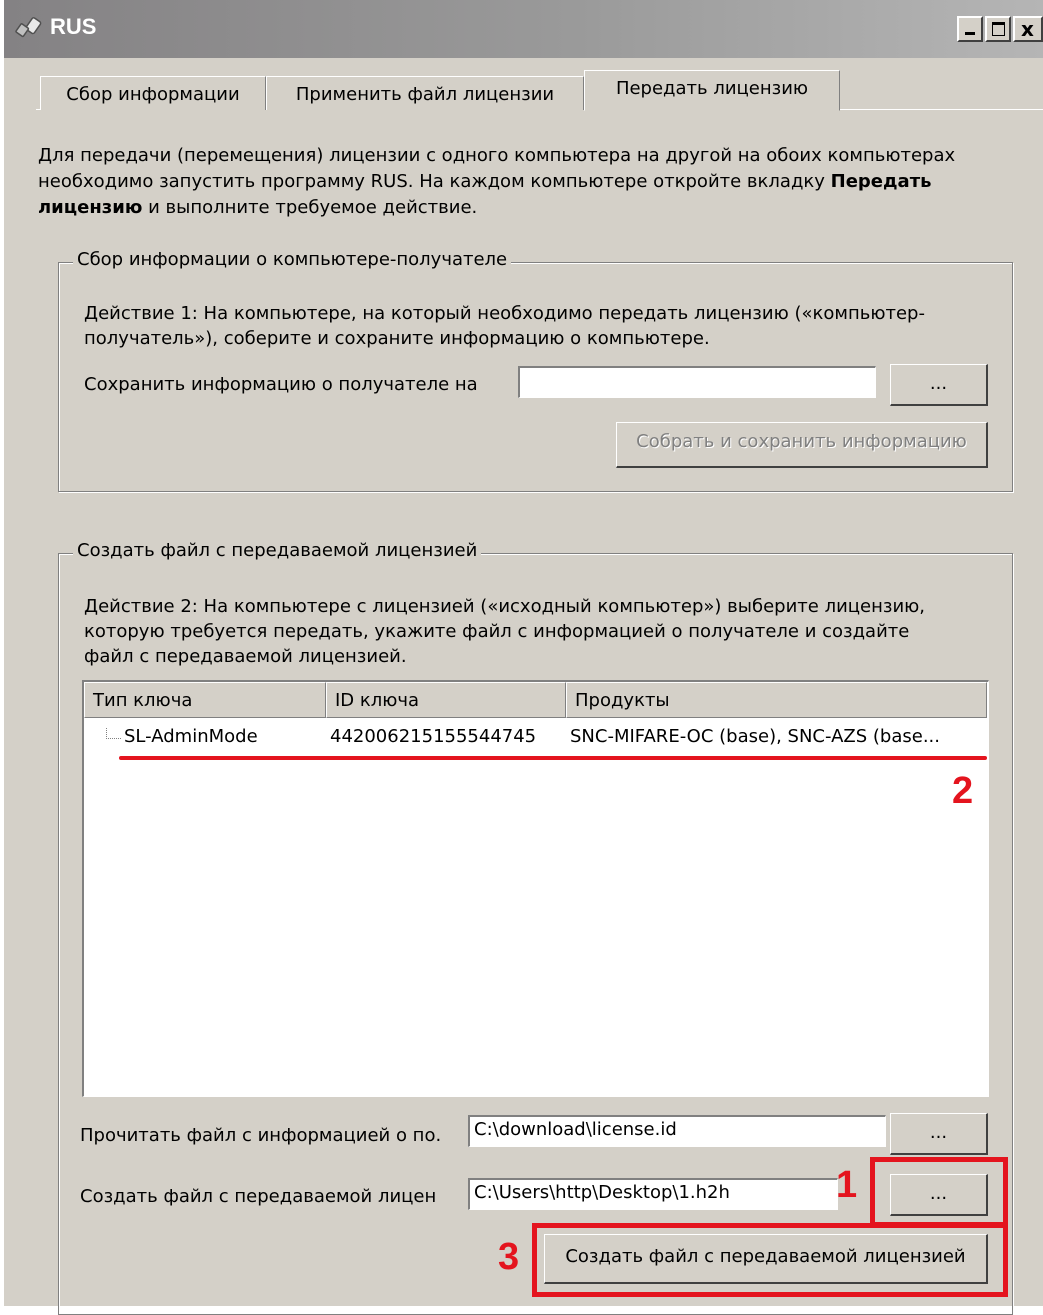 The height and width of the screenshot is (1315, 1043). Describe the element at coordinates (697, 382) in the screenshot. I see `receiver-save-path-input` at that location.